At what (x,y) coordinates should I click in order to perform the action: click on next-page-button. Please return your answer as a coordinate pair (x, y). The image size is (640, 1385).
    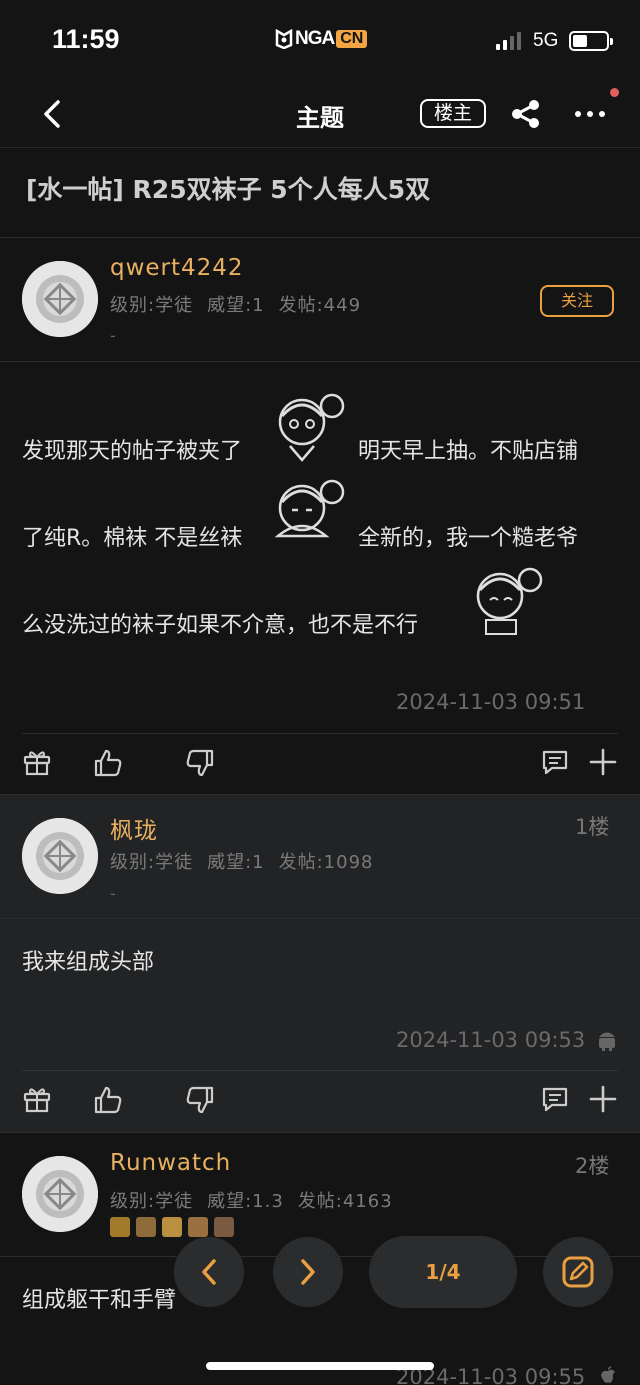
    Looking at the image, I should click on (308, 1272).